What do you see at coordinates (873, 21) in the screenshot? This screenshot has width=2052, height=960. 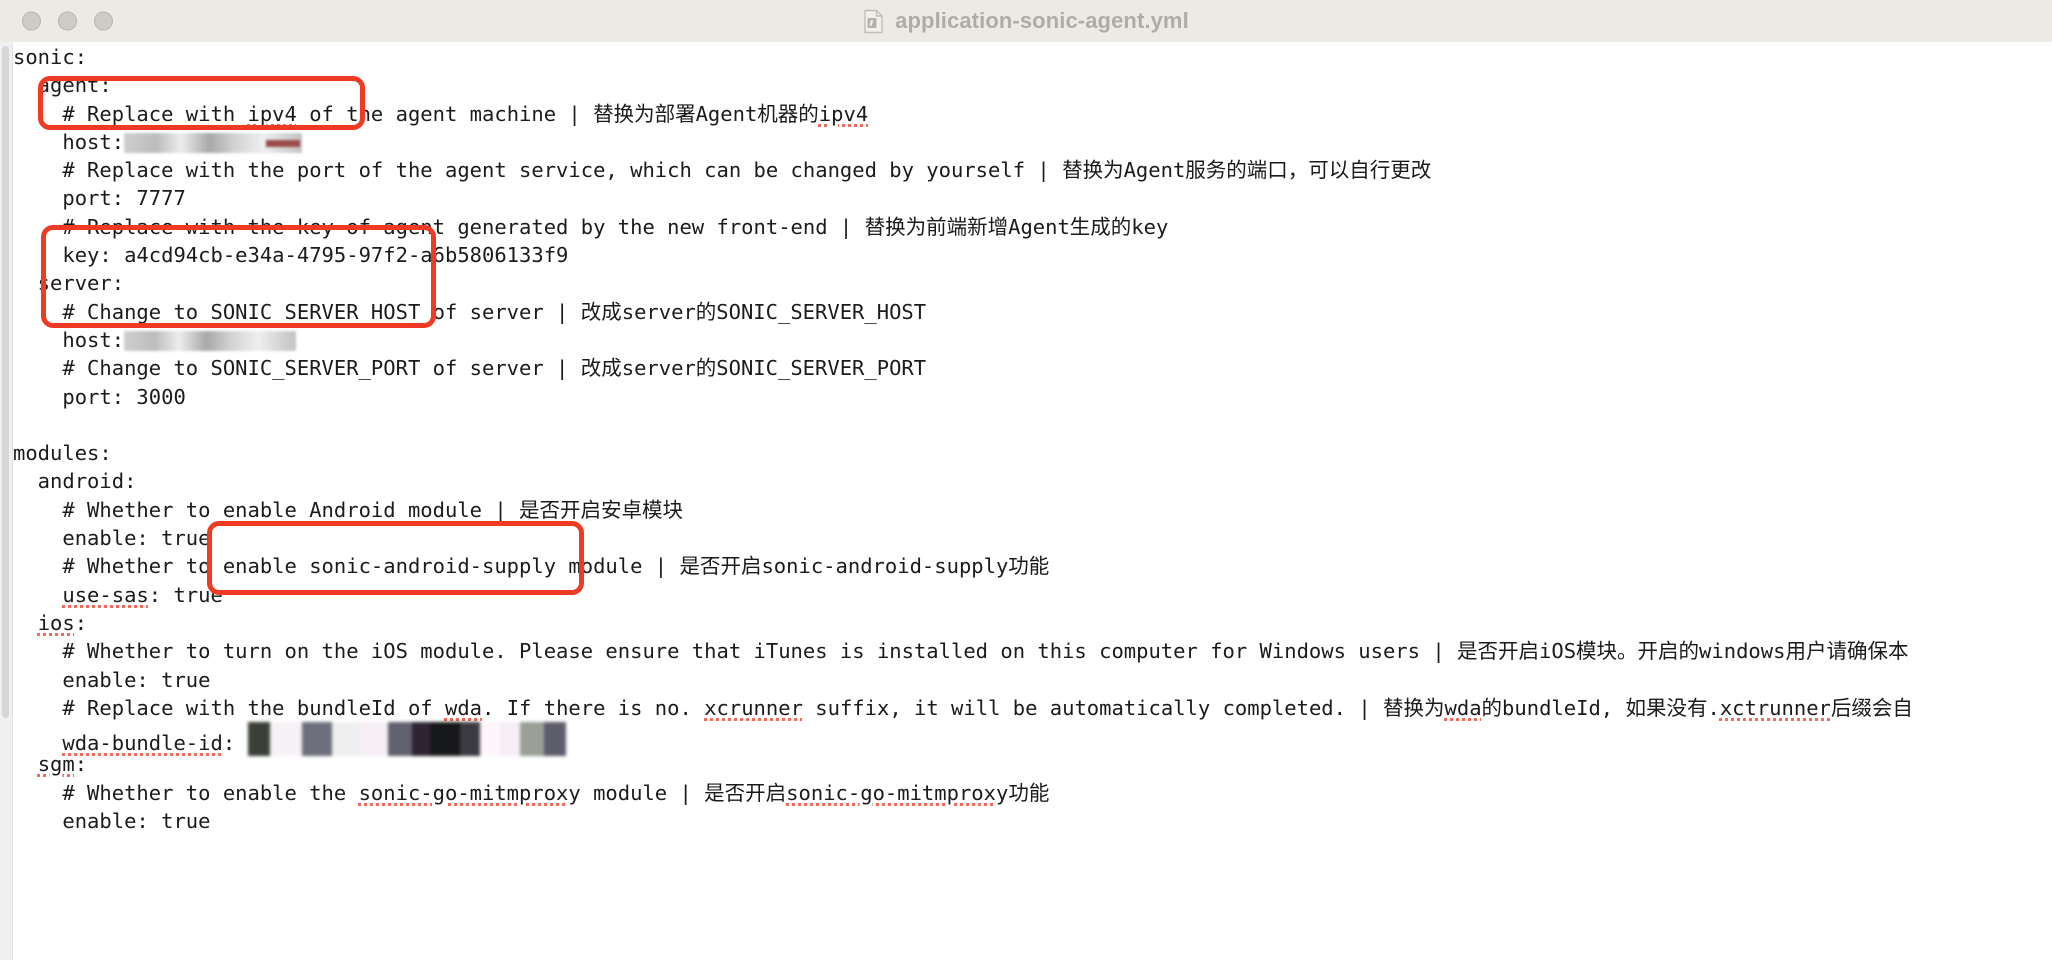 I see `yaml-document-icon` at bounding box center [873, 21].